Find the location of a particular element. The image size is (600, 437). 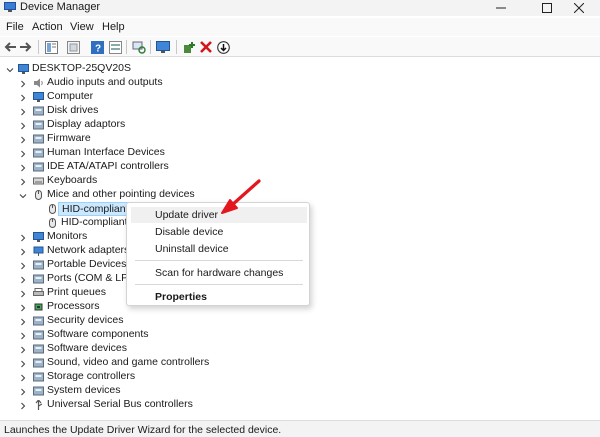

scan-changes-button is located at coordinates (139, 47).